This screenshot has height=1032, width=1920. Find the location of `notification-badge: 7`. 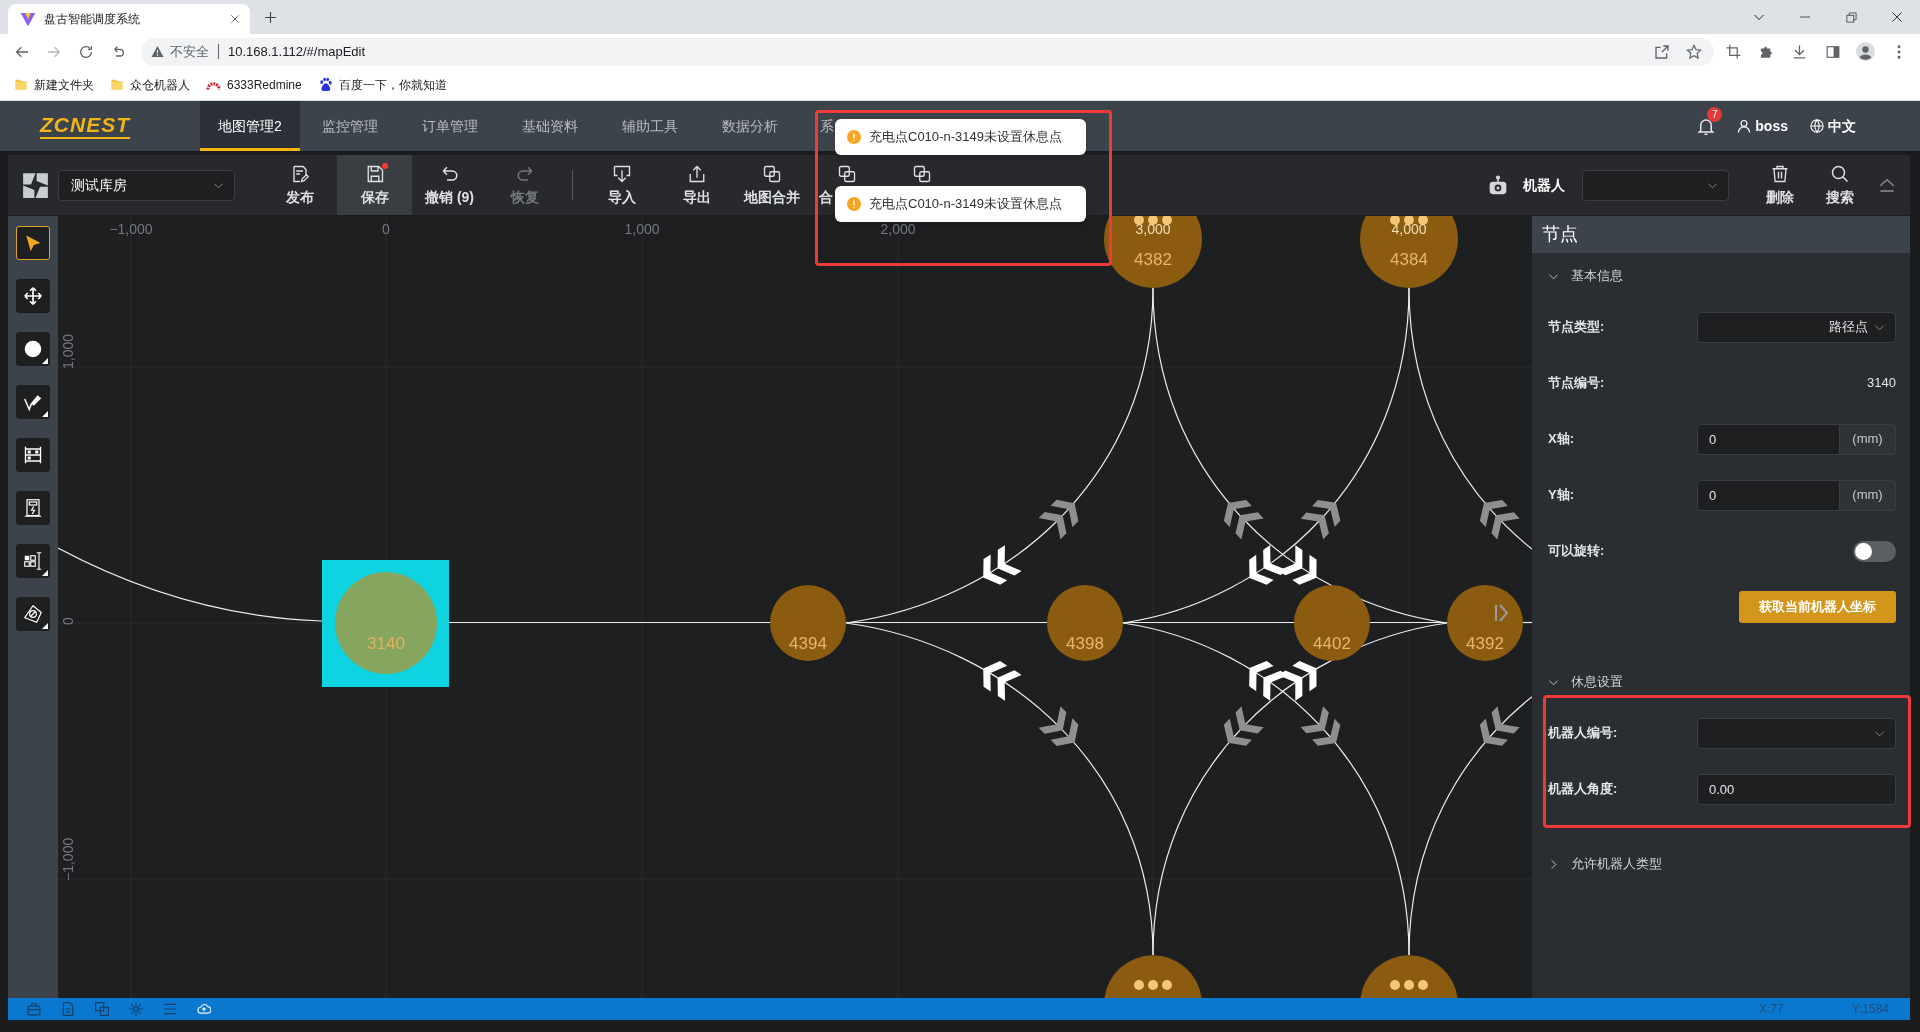

notification-badge: 7 is located at coordinates (1715, 114).